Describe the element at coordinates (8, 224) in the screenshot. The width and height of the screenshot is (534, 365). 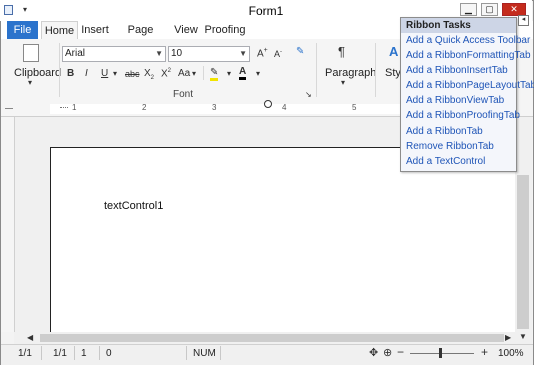
I see `vertical-ruler` at that location.